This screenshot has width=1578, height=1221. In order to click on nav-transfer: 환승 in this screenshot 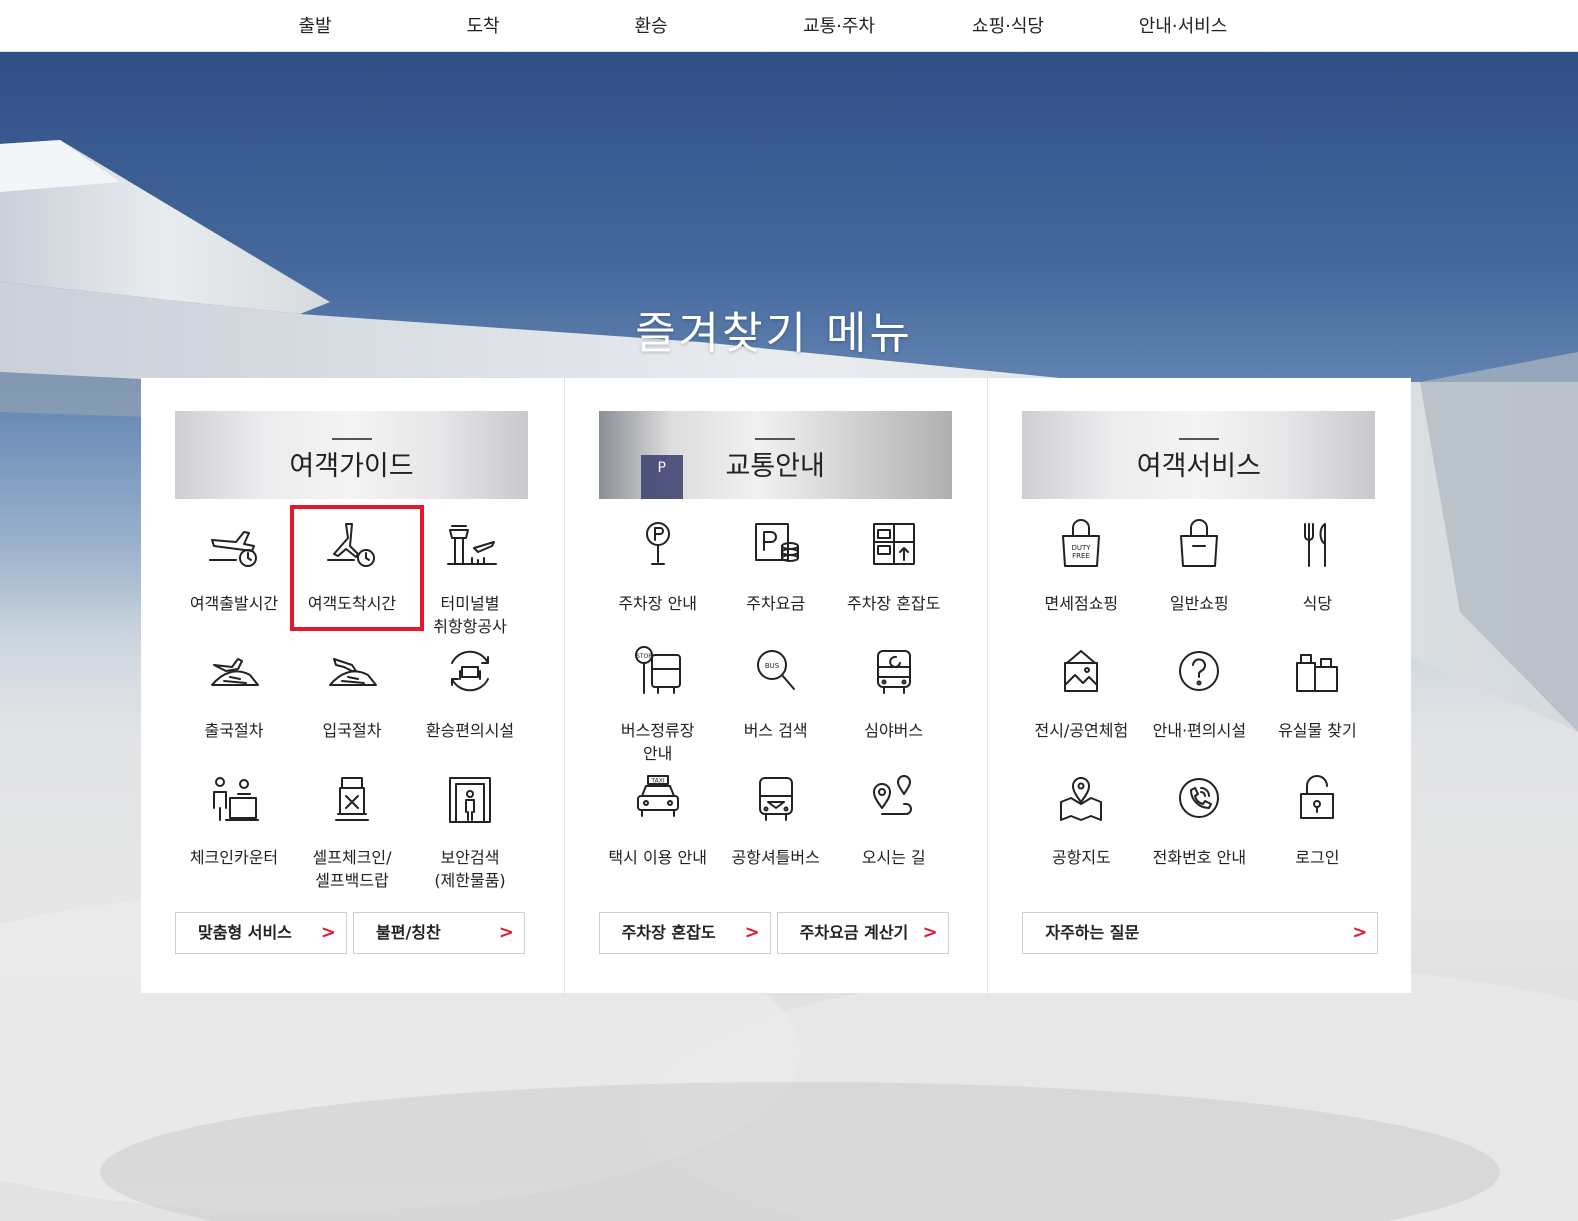, I will do `click(650, 25)`.